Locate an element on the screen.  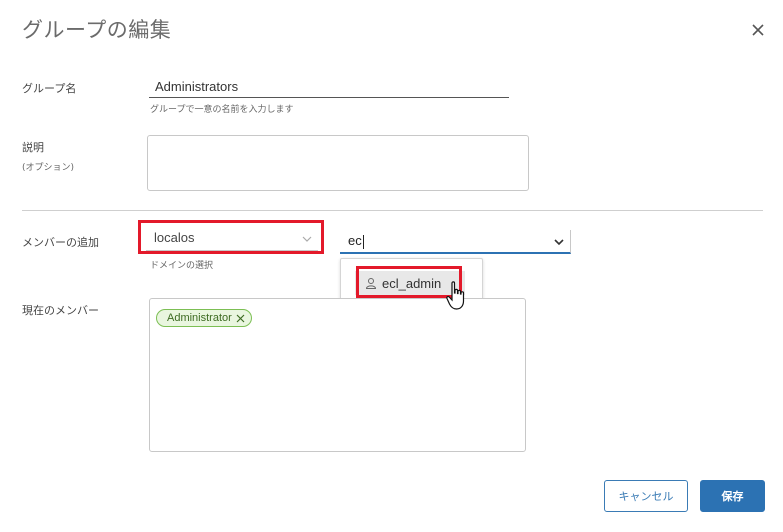
domain-select-value: localos is located at coordinates (174, 237).